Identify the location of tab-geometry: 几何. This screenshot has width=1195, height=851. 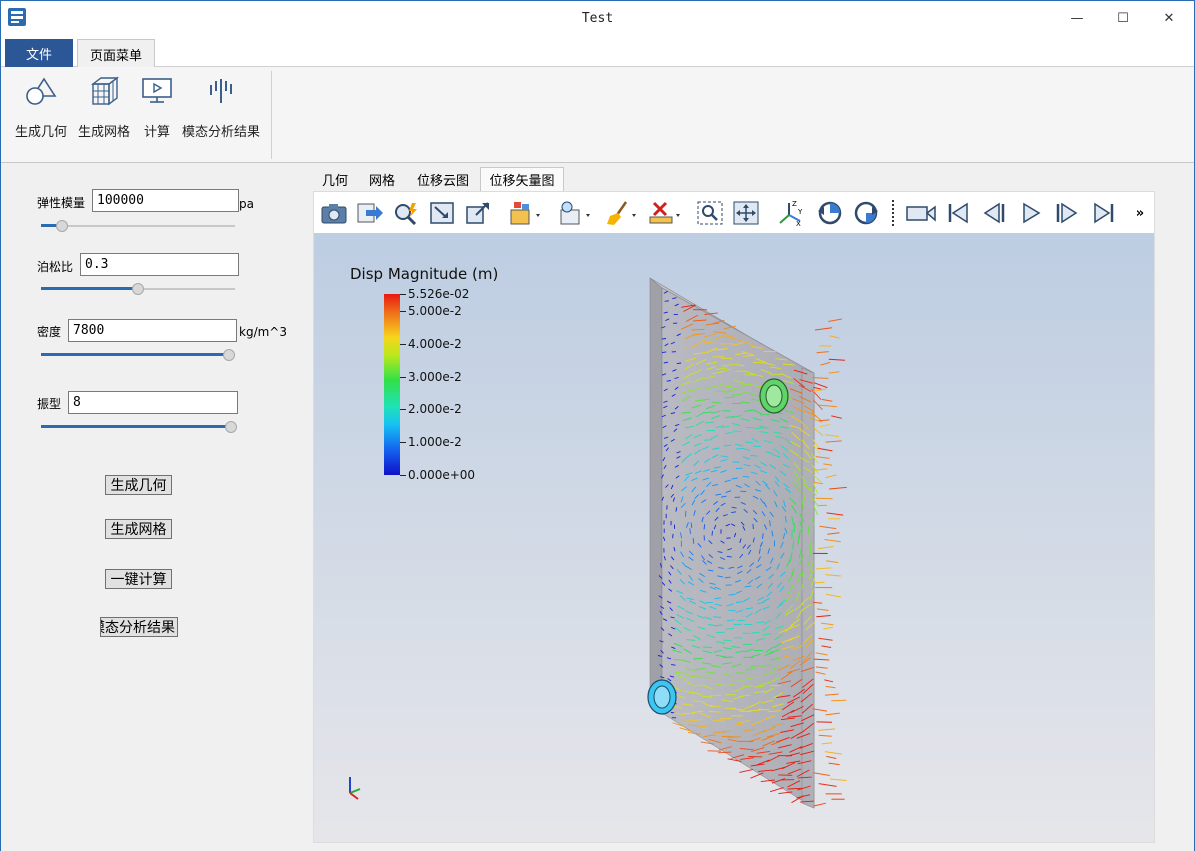
(335, 179).